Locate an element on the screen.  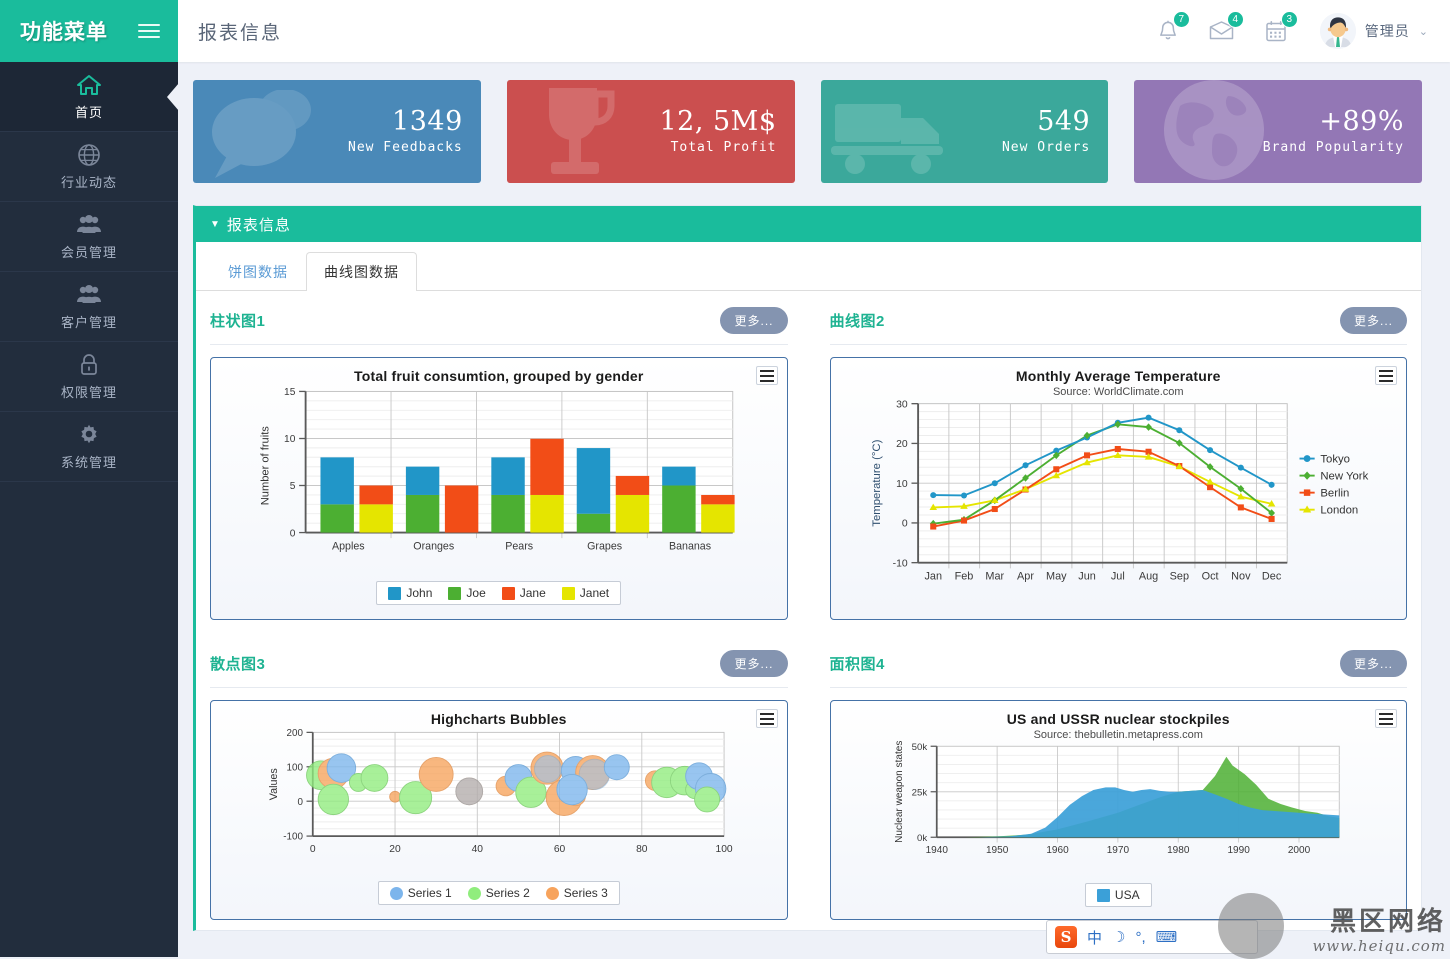
user-name: 管理员 is located at coordinates (1387, 31).